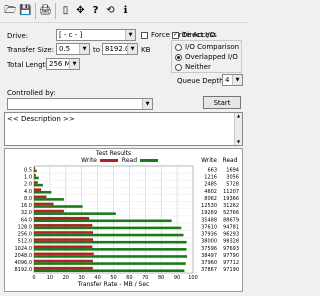 The height and width of the screenshot is (296, 320). Describe the element at coordinates (238, 142) in the screenshot. I see `scroll-down-icon: ▼` at that location.